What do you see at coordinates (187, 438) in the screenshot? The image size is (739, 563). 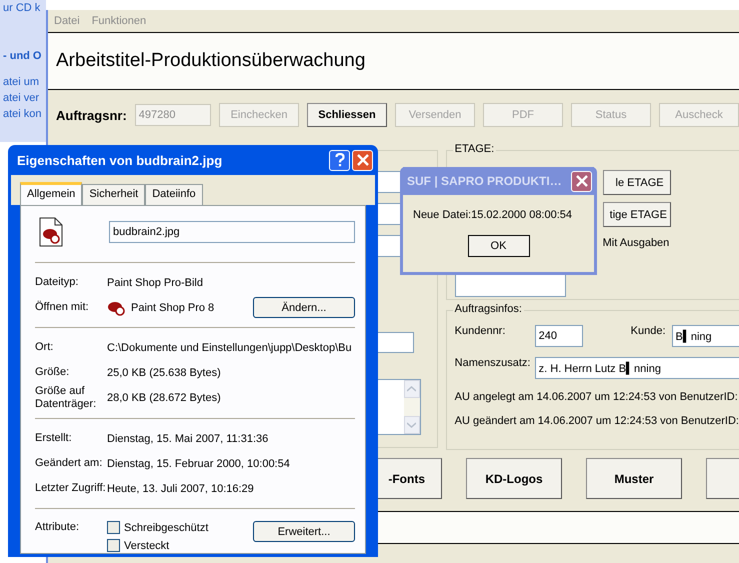 I see `property-value: Dienstag, 15. Mai 2007, 11:31:36` at bounding box center [187, 438].